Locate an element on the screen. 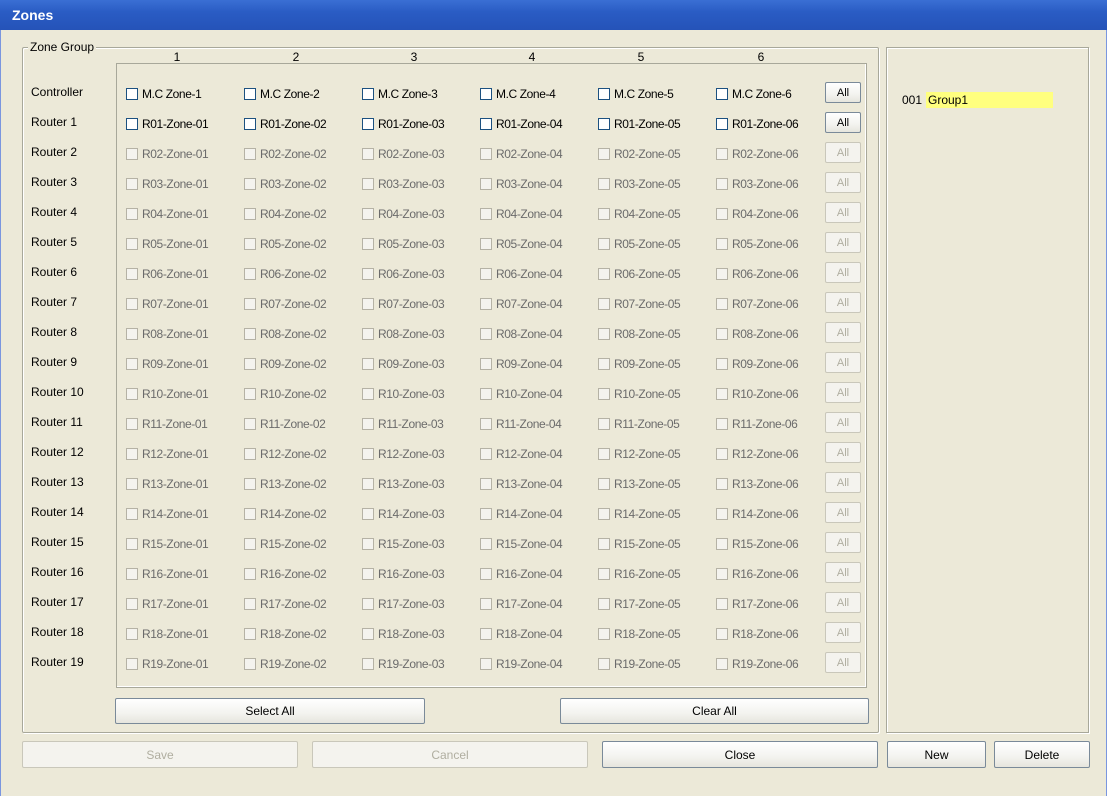 The image size is (1107, 796). zone-checkbox: R03-Zone-05 is located at coordinates (639, 184).